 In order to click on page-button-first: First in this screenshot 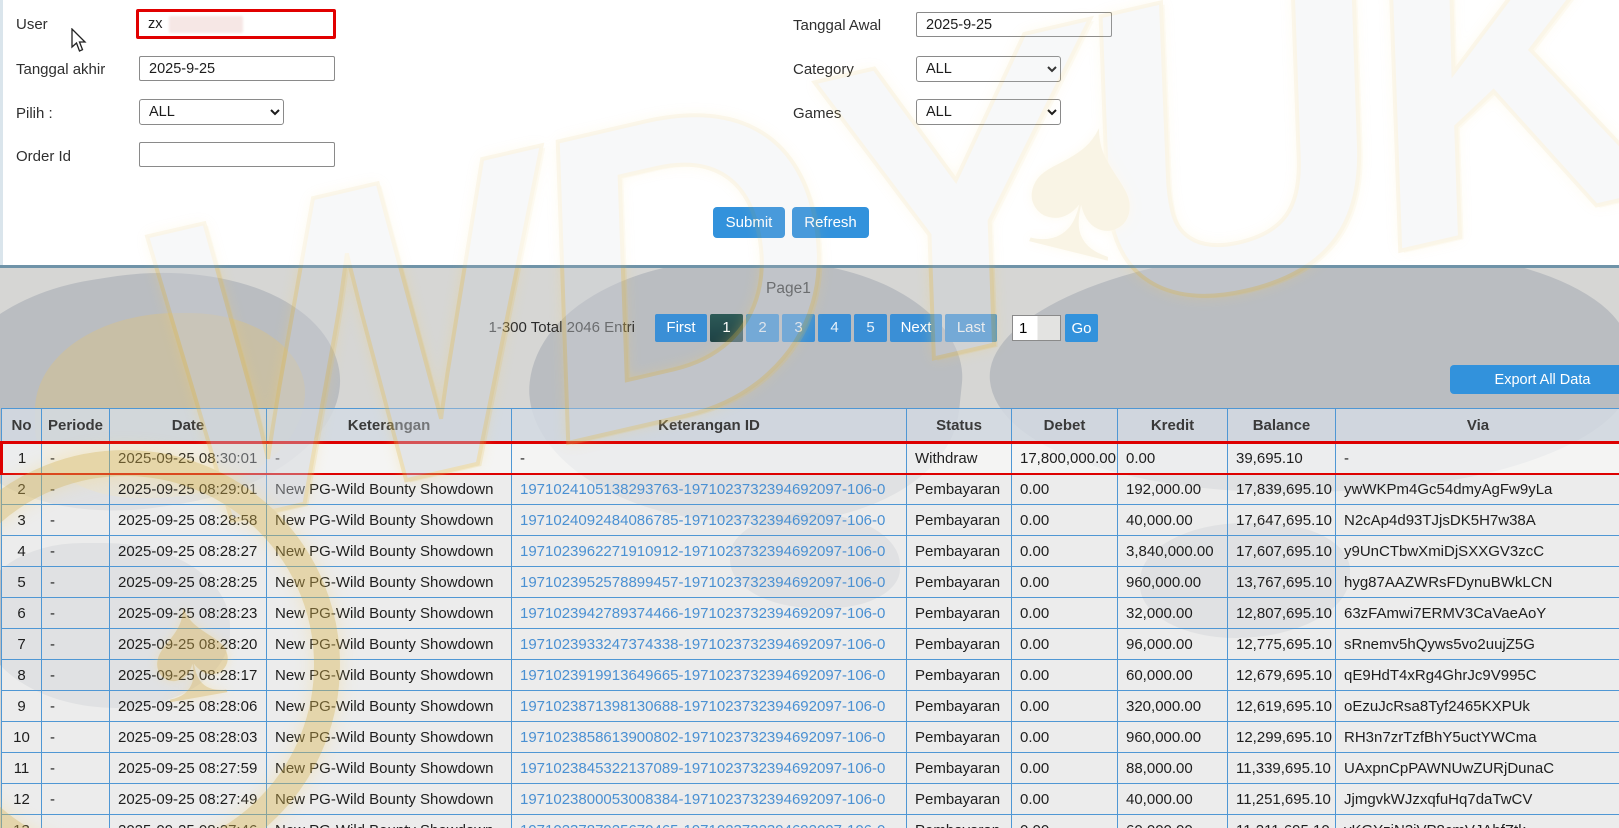, I will do `click(681, 328)`.